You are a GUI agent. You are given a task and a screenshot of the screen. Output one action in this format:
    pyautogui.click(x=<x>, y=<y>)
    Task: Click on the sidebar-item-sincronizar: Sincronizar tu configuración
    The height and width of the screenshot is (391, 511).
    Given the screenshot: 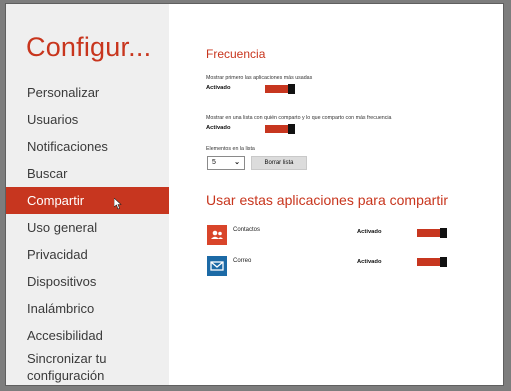 What is the action you would take?
    pyautogui.click(x=61, y=365)
    